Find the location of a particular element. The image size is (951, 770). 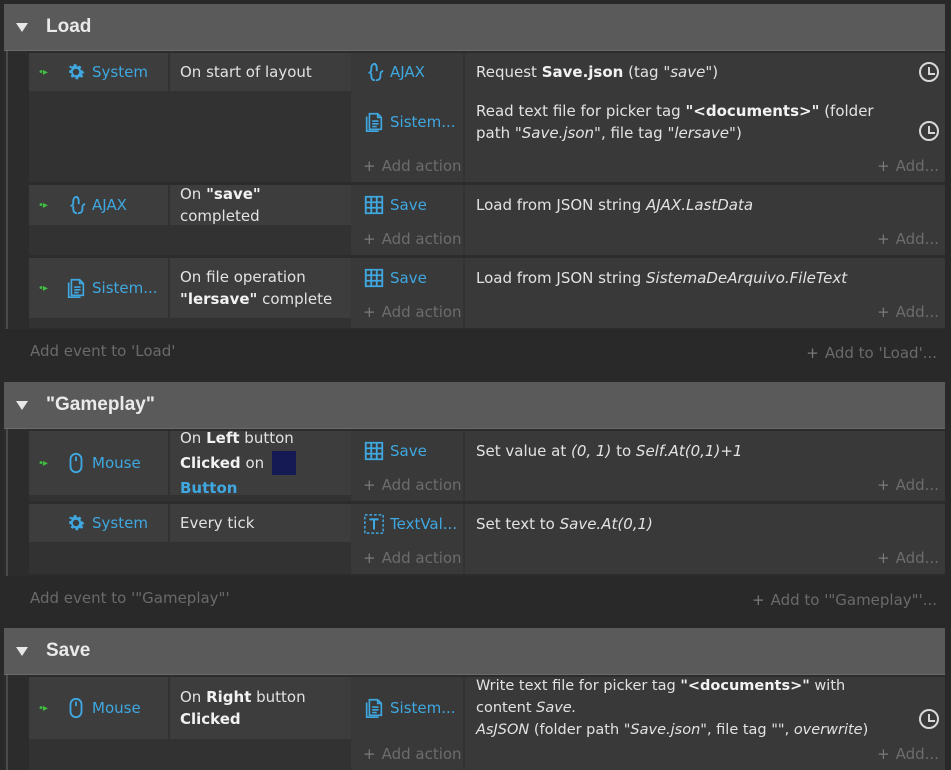

condition-text: On file operation "lersave" complete is located at coordinates (260, 288).